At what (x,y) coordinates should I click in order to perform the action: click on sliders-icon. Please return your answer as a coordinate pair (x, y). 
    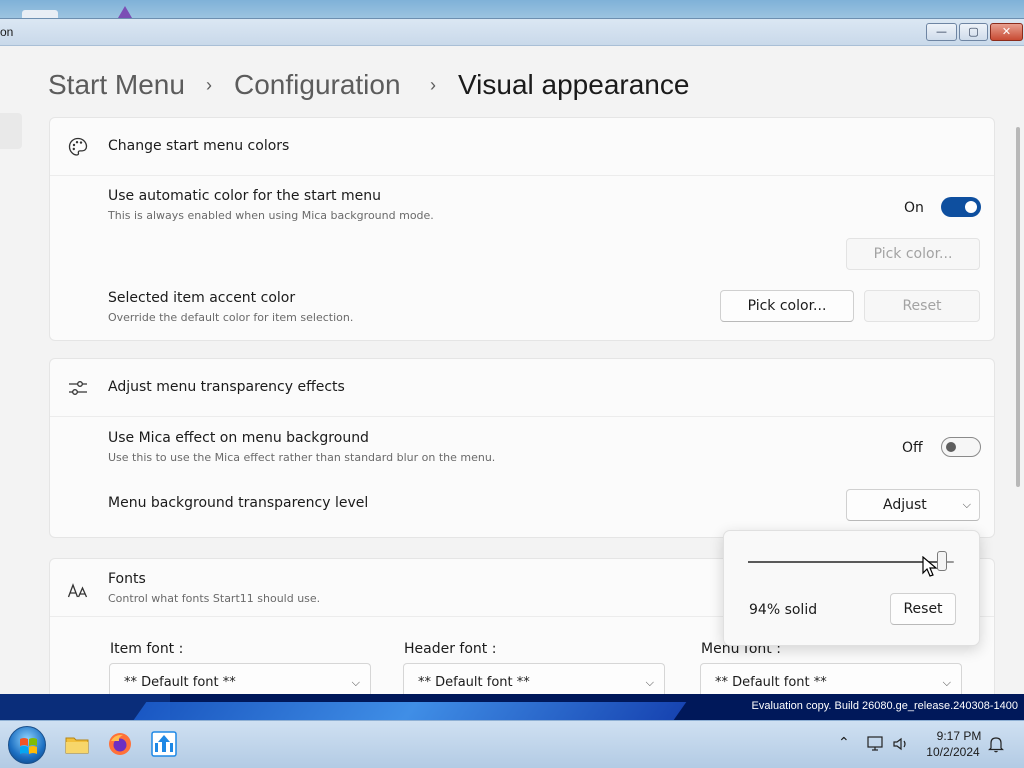
    Looking at the image, I should click on (78, 388).